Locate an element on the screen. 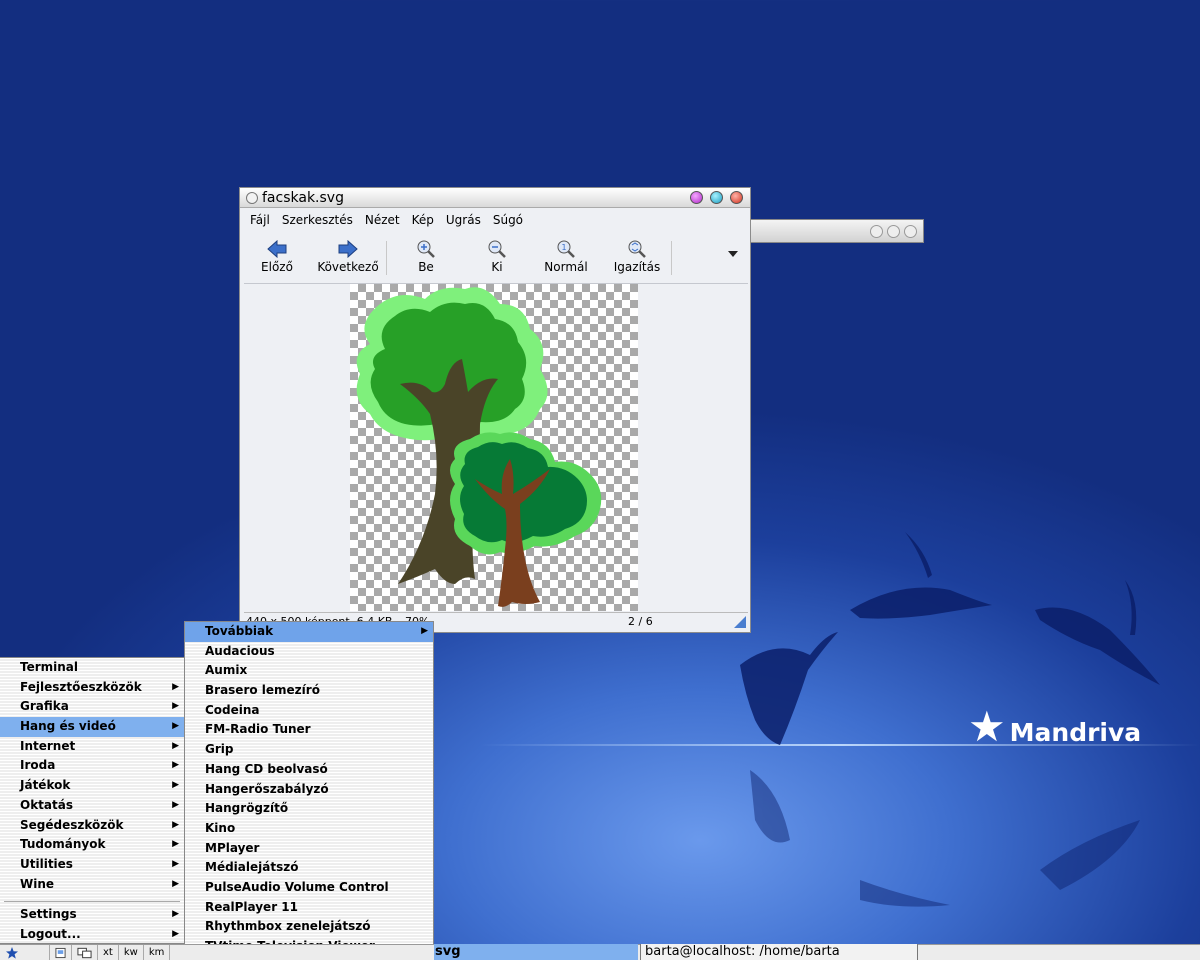  menu-item-science: Tudományok ▶ is located at coordinates (92, 845).